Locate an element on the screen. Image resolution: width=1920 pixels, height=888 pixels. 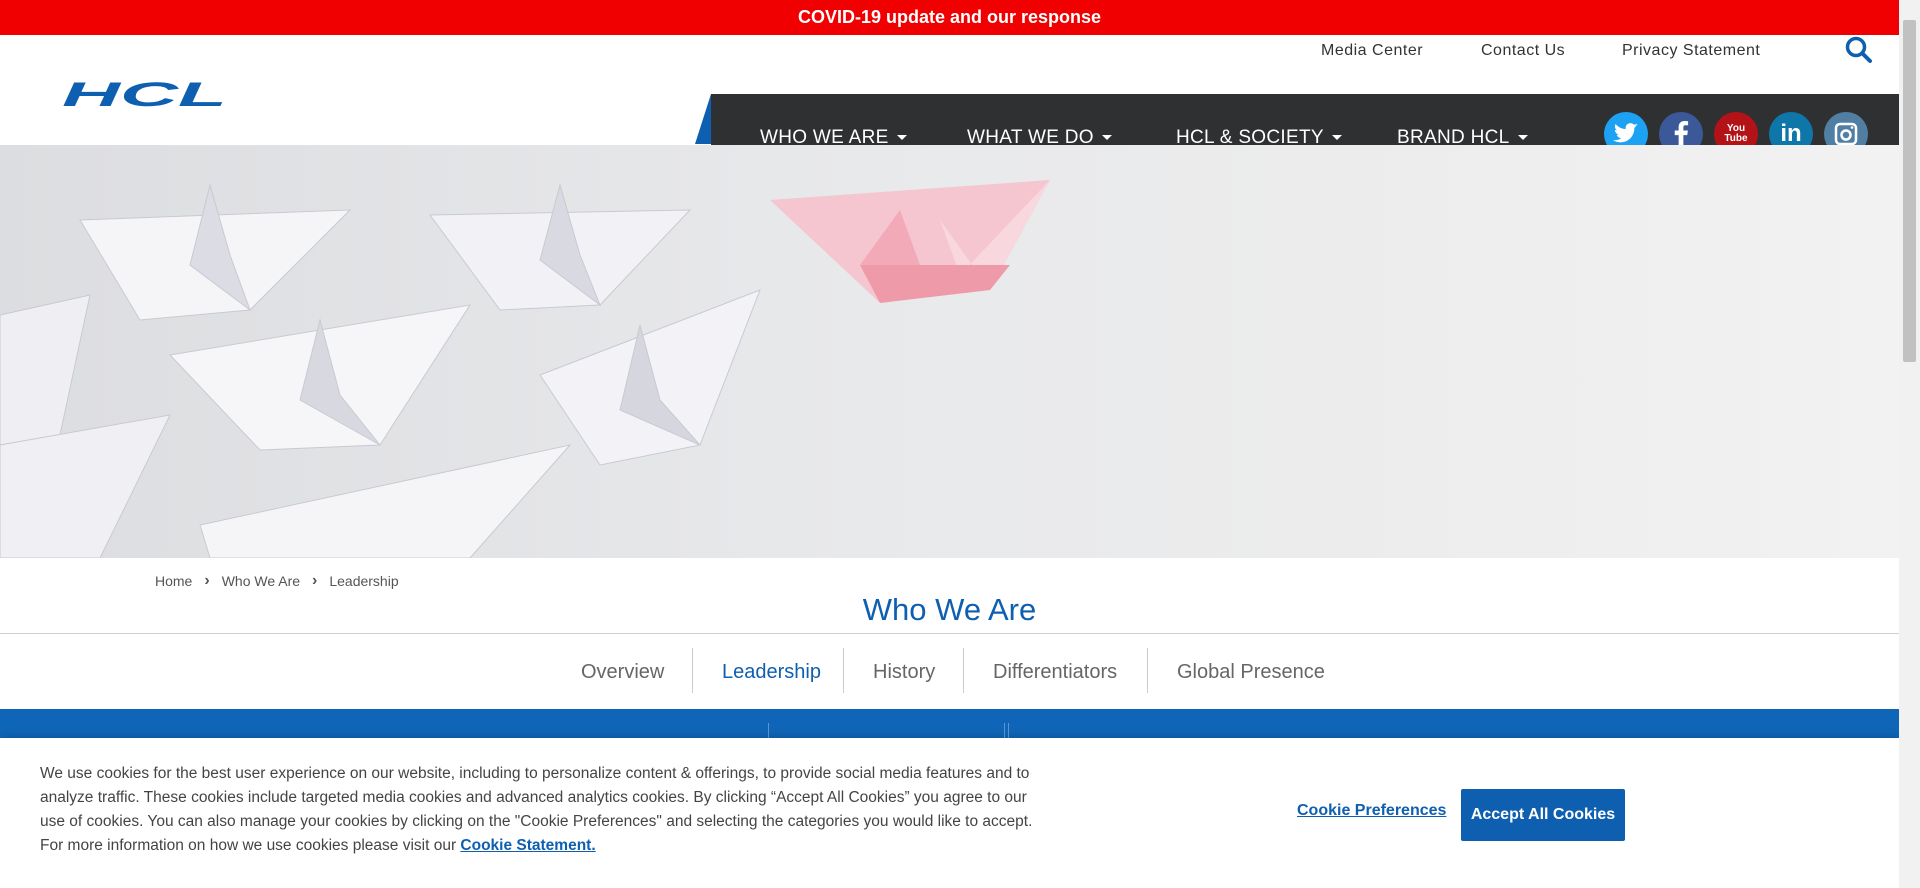
covid-banner-text: COVID-19 update and our response is located at coordinates (949, 17).